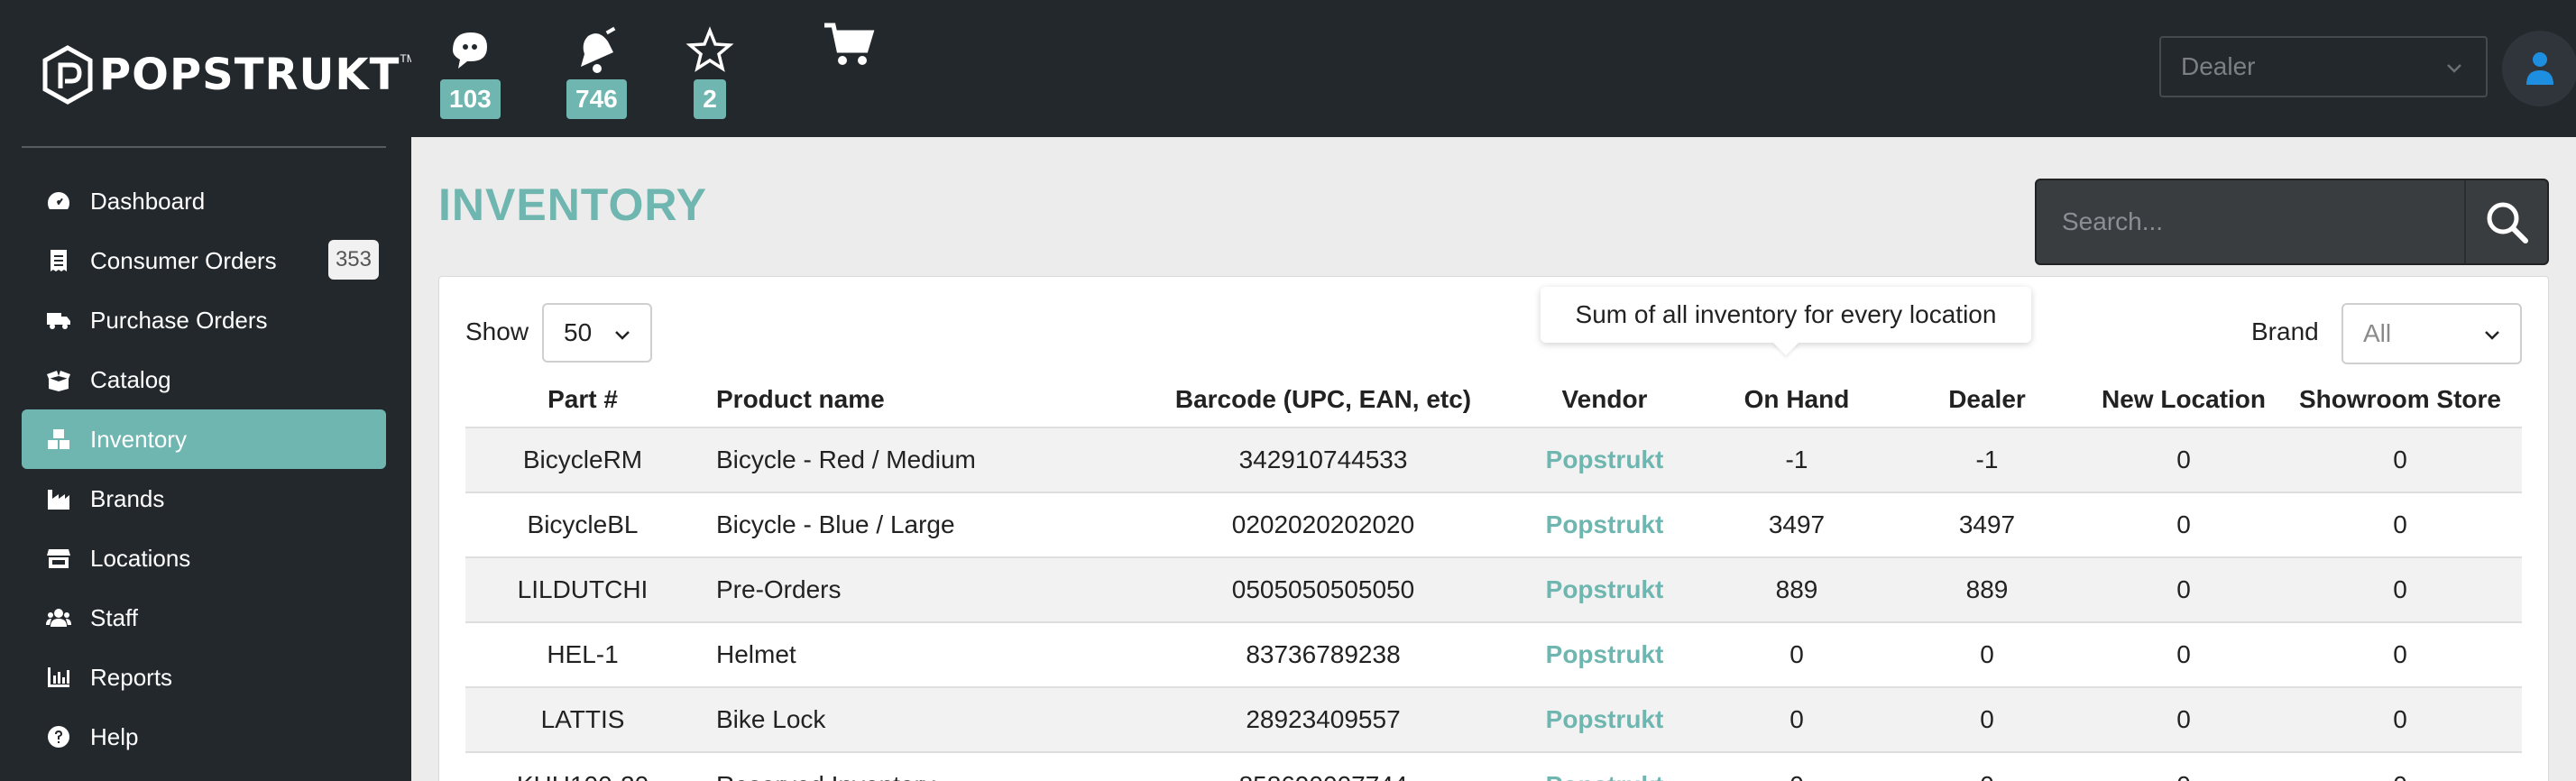  What do you see at coordinates (204, 380) in the screenshot?
I see `sidebar-item-catalog: Catalog` at bounding box center [204, 380].